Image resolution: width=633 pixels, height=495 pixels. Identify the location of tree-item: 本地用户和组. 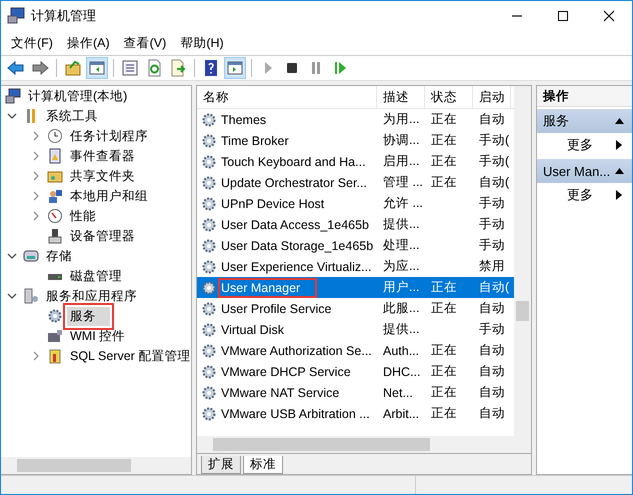
(109, 196).